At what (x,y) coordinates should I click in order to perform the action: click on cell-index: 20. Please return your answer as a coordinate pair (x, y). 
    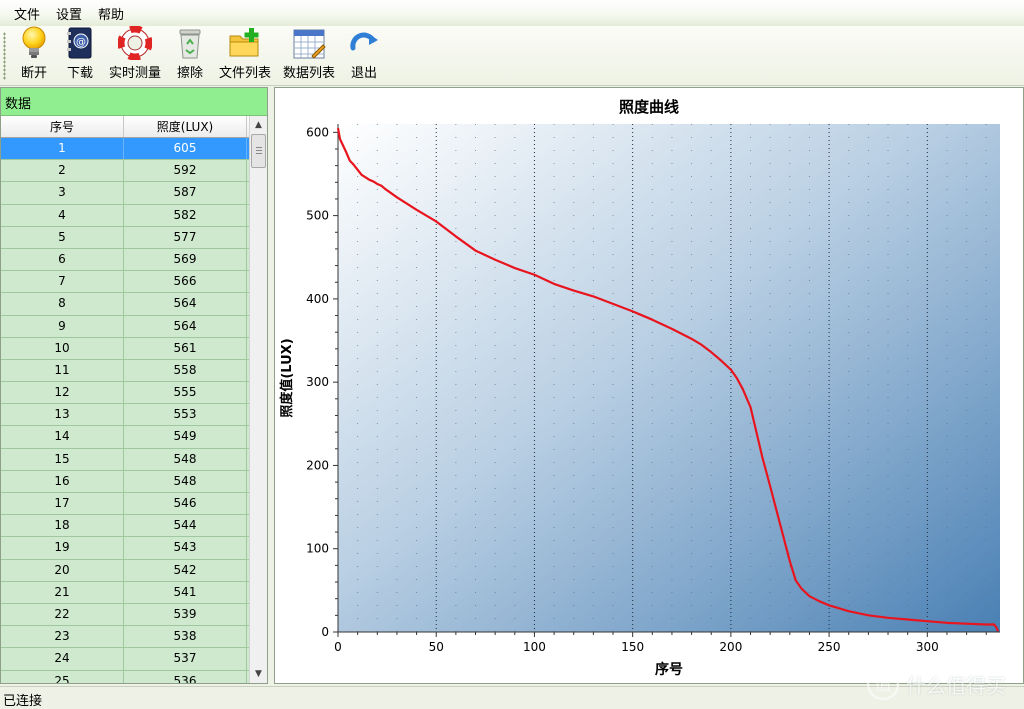
    Looking at the image, I should click on (62, 570).